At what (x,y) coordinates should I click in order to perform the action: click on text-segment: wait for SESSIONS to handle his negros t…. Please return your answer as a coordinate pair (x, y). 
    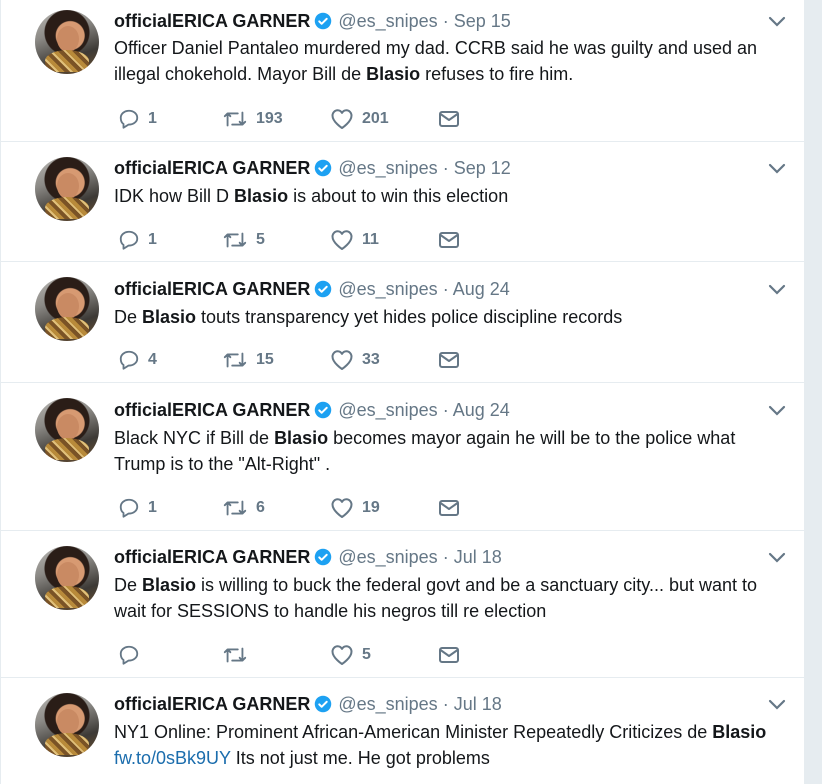
    Looking at the image, I should click on (330, 611).